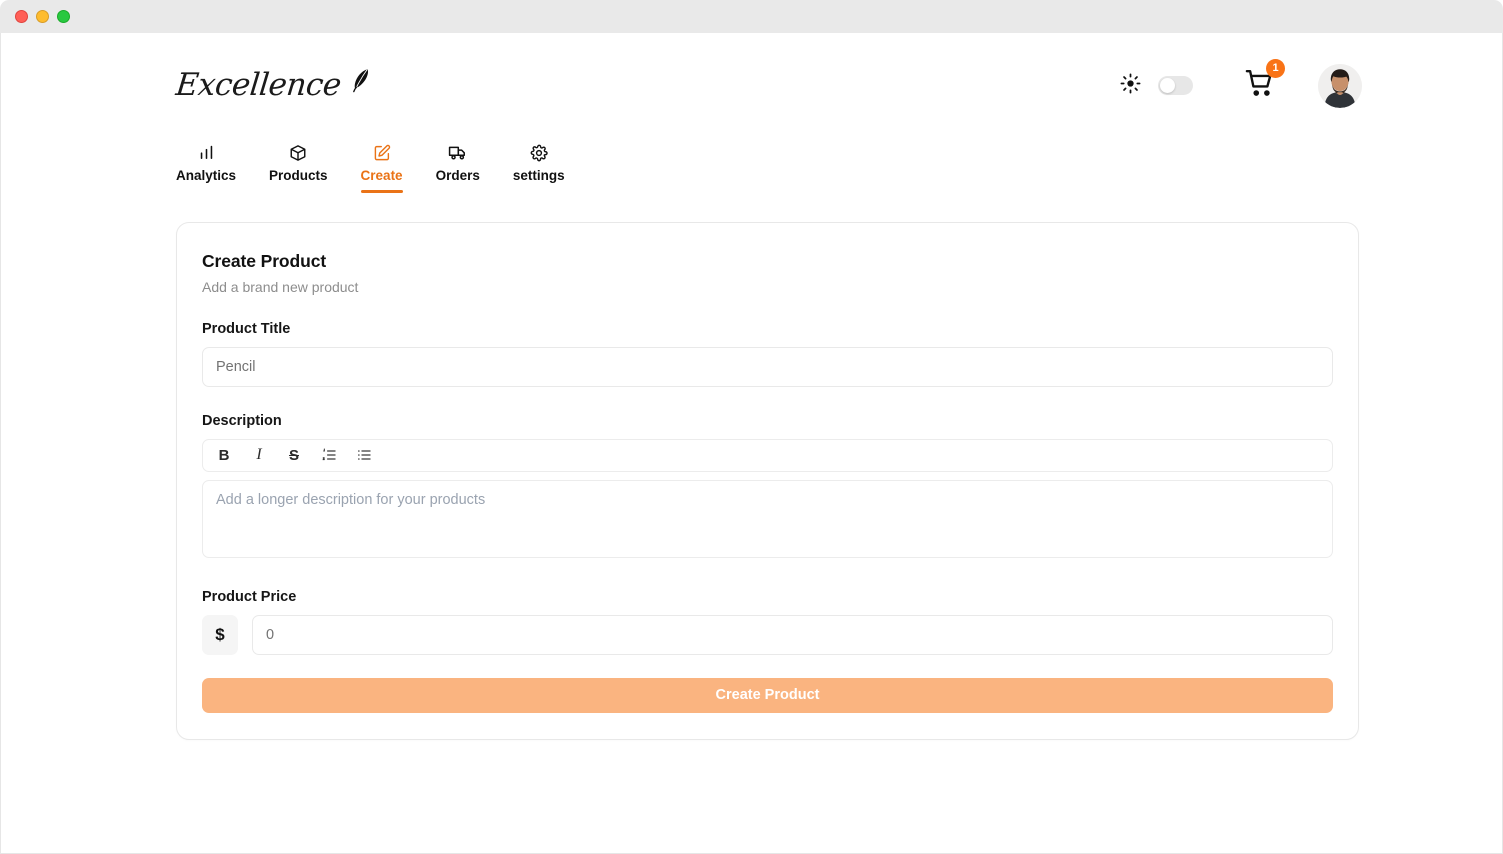 The height and width of the screenshot is (854, 1503). Describe the element at coordinates (1340, 85) in the screenshot. I see `avatar` at that location.